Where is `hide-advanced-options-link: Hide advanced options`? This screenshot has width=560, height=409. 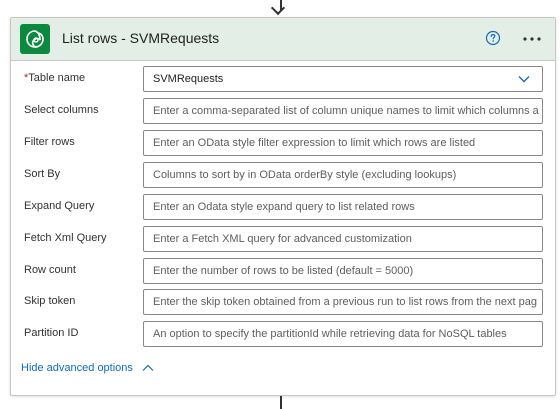 hide-advanced-options-link: Hide advanced options is located at coordinates (87, 368).